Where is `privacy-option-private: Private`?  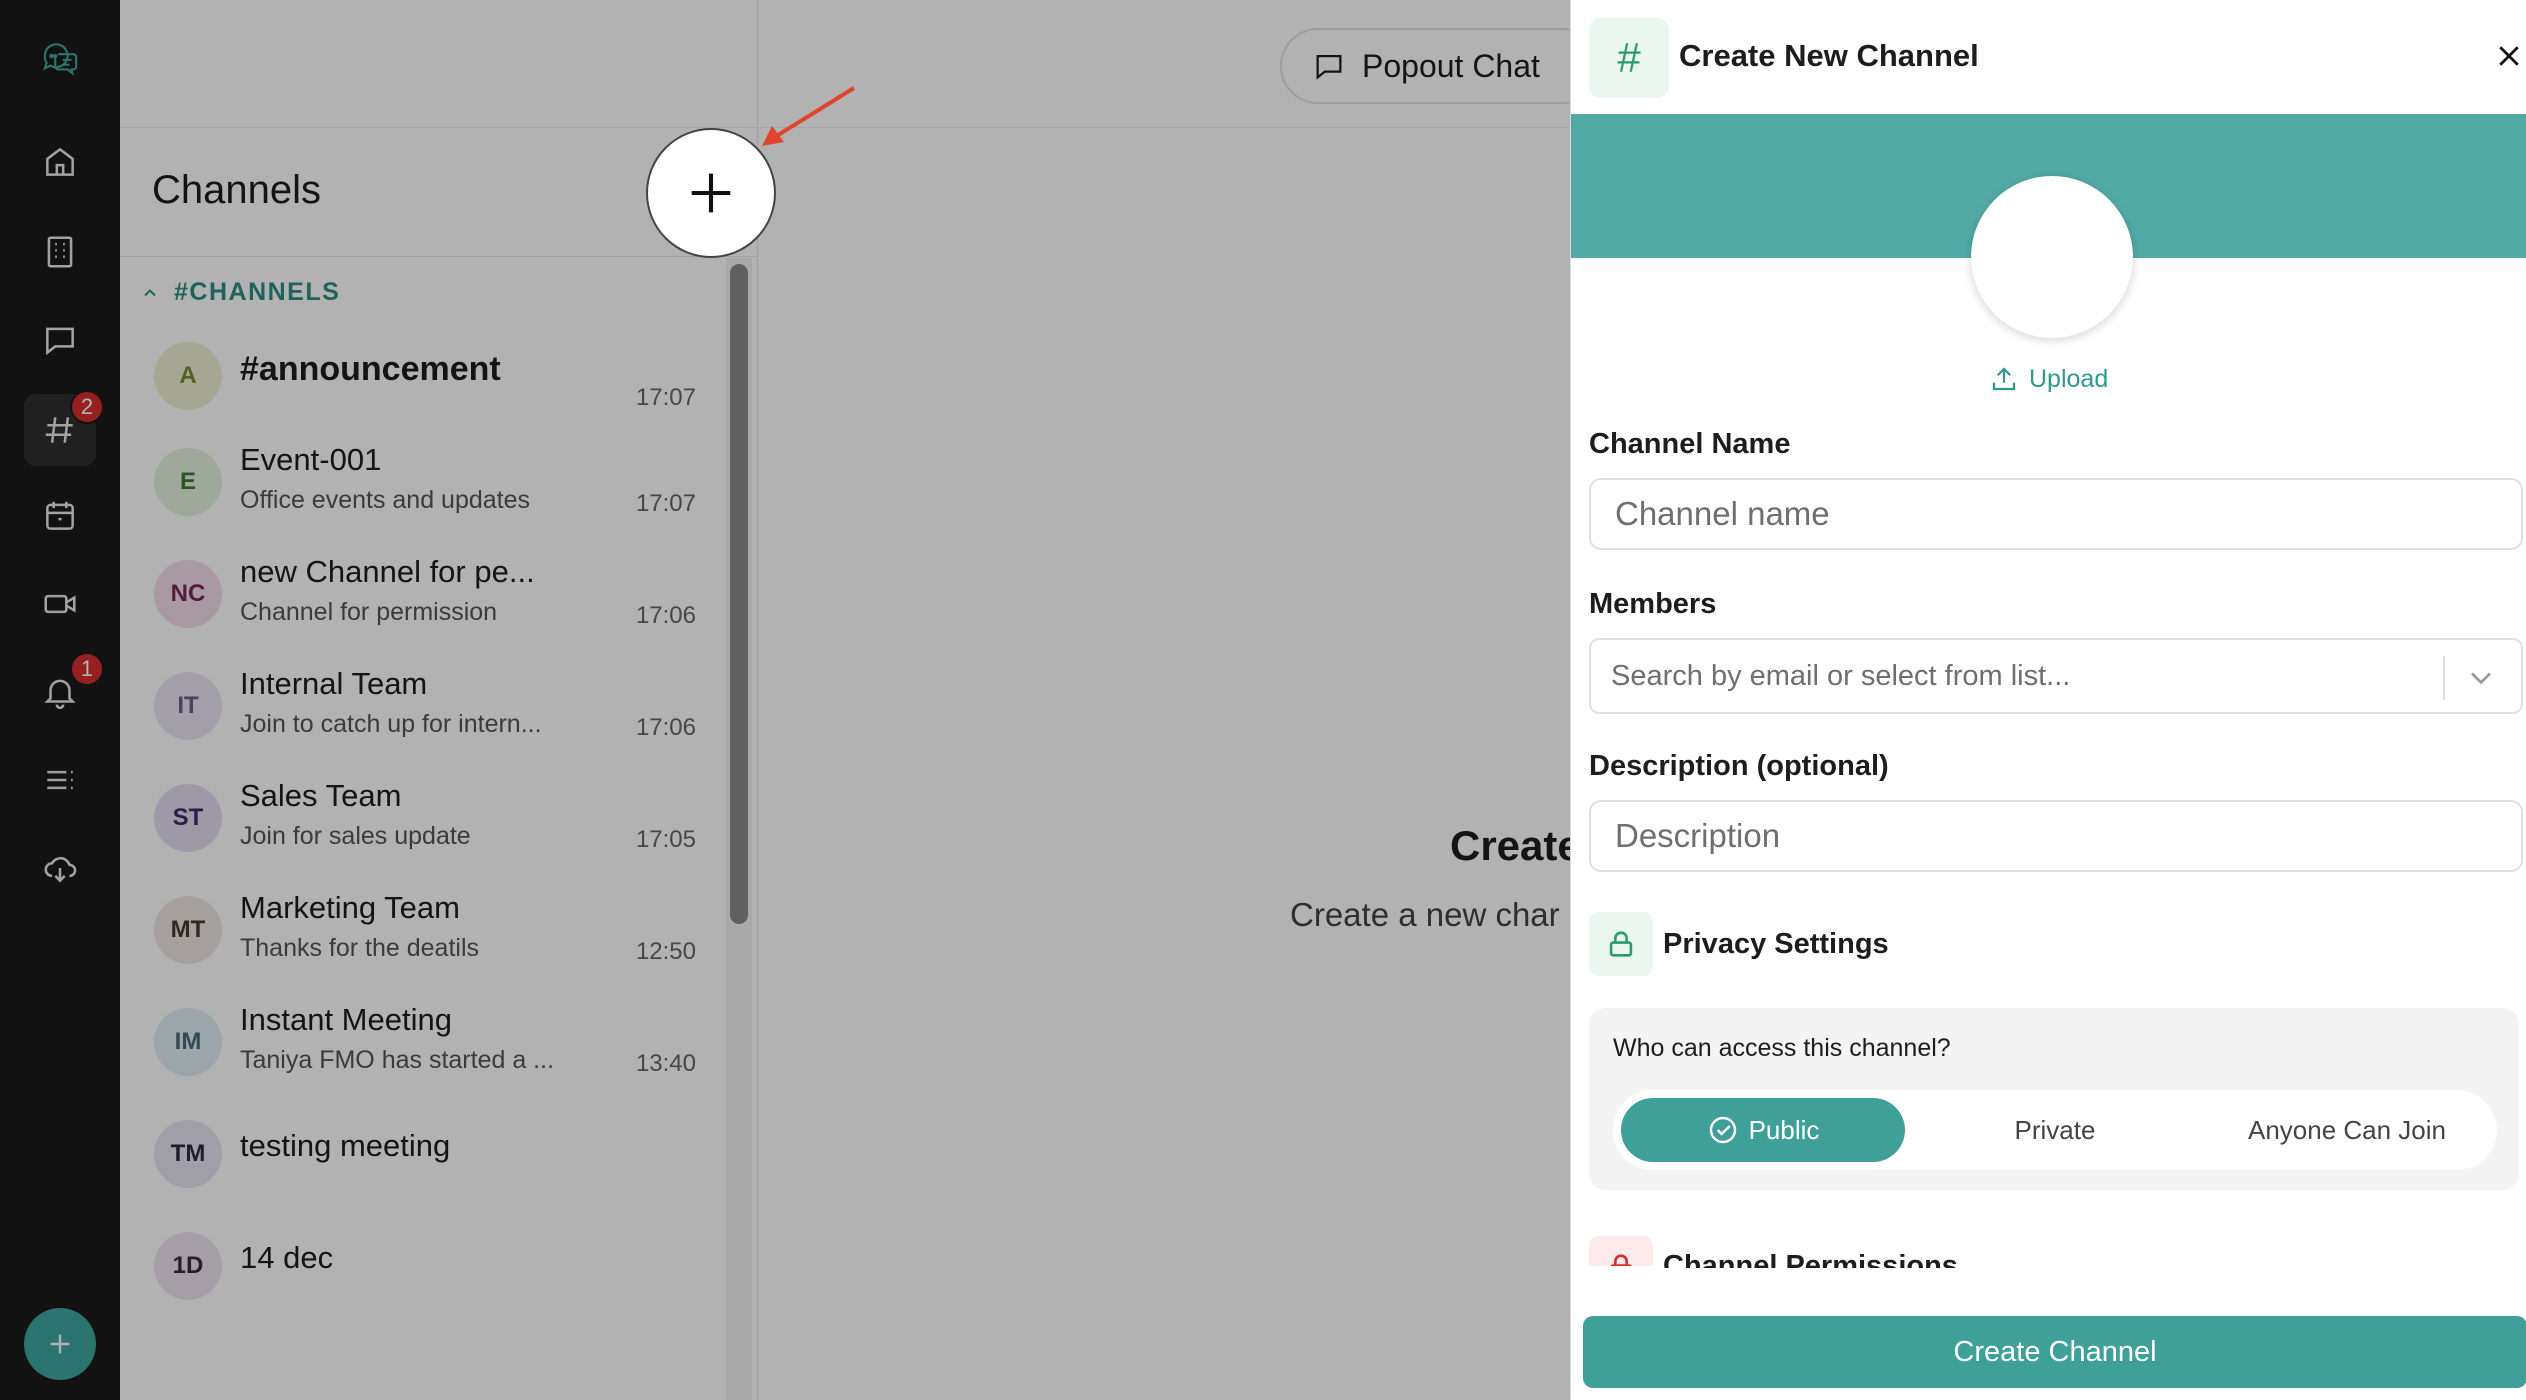
privacy-option-private: Private is located at coordinates (2055, 1130).